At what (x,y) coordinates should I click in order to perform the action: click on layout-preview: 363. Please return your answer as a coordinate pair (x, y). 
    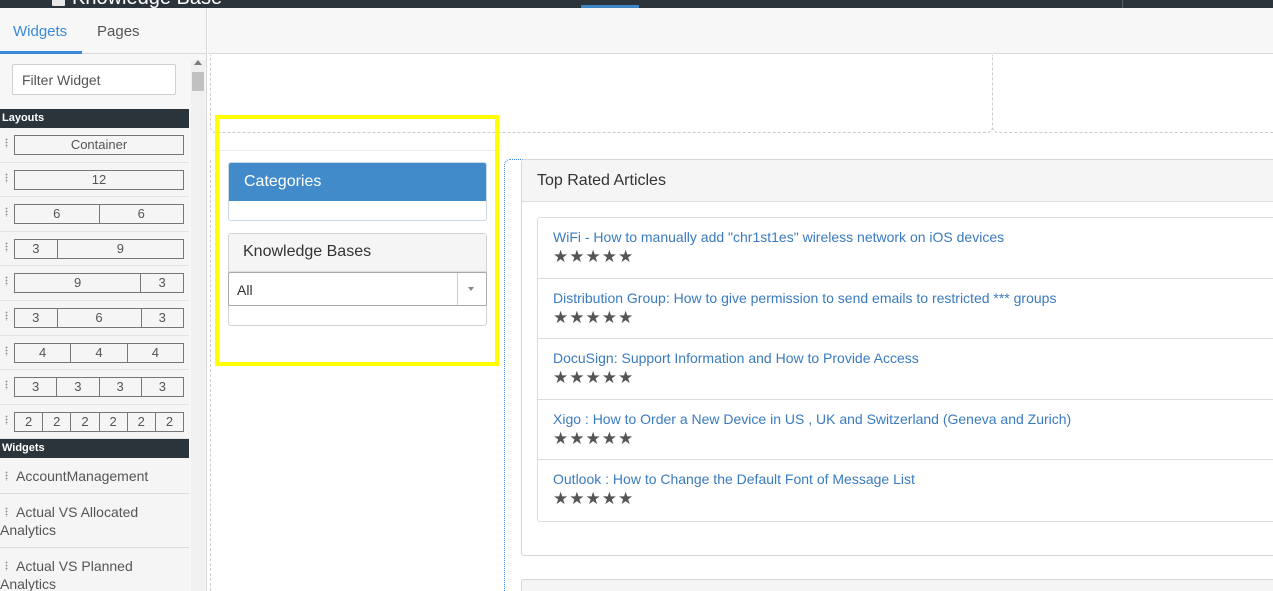
    Looking at the image, I should click on (99, 317).